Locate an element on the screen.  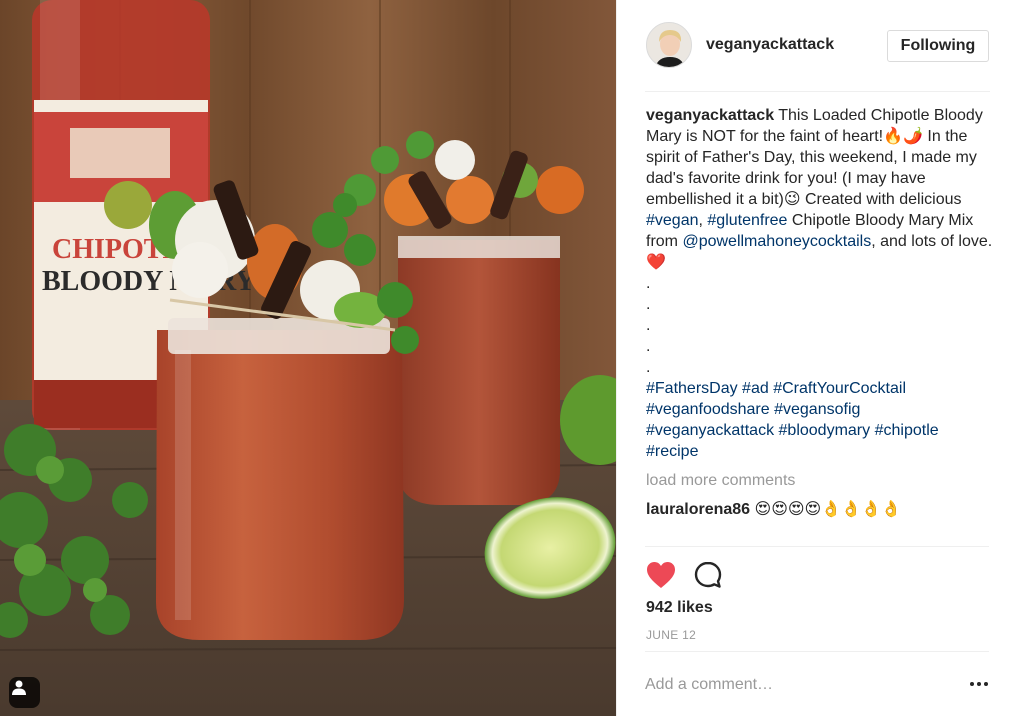
comment-username: lauralorena86 is located at coordinates (698, 509).